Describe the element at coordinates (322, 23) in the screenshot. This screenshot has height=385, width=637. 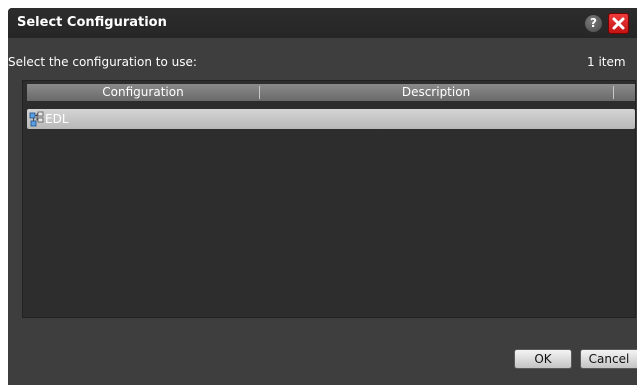
I see `title-bar: Select Configuration ?` at that location.